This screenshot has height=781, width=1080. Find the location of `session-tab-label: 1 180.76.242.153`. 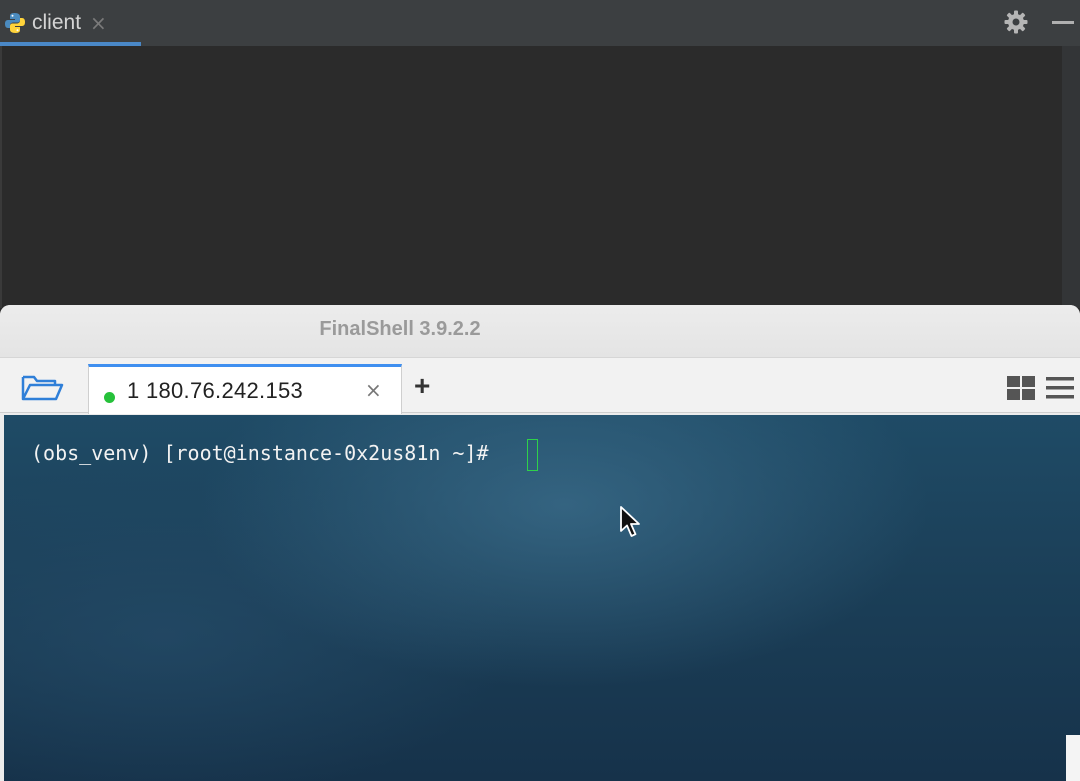

session-tab-label: 1 180.76.242.153 is located at coordinates (215, 390).